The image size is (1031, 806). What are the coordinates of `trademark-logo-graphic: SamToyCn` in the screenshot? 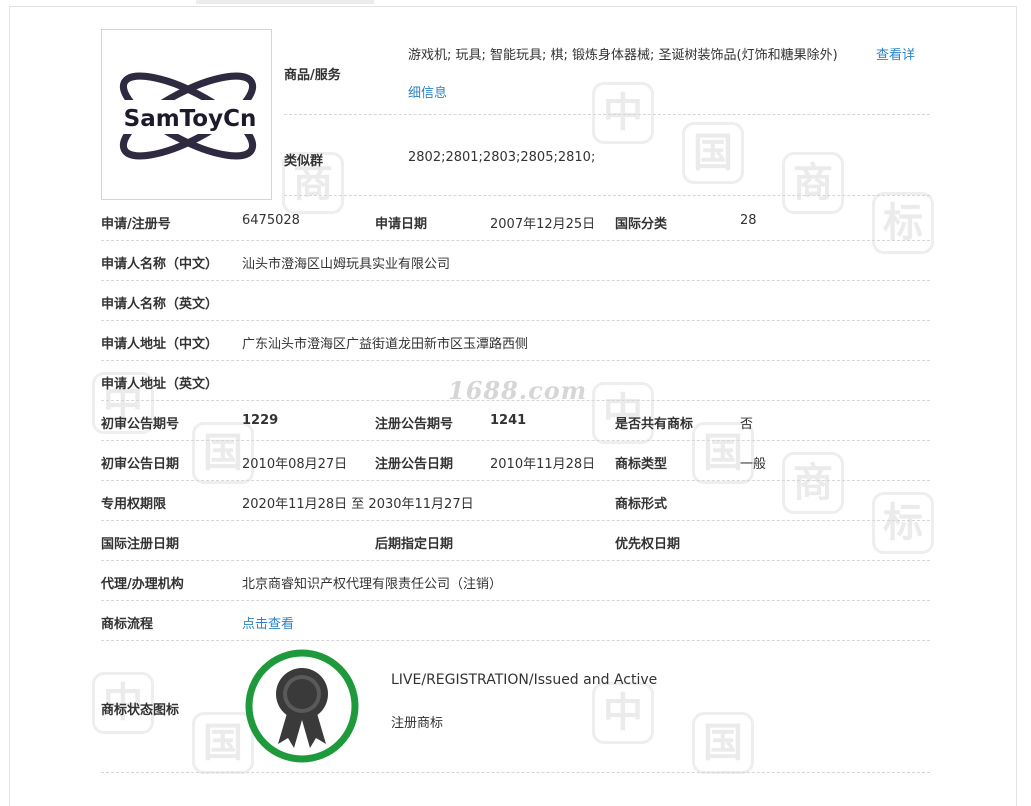 It's located at (190, 116).